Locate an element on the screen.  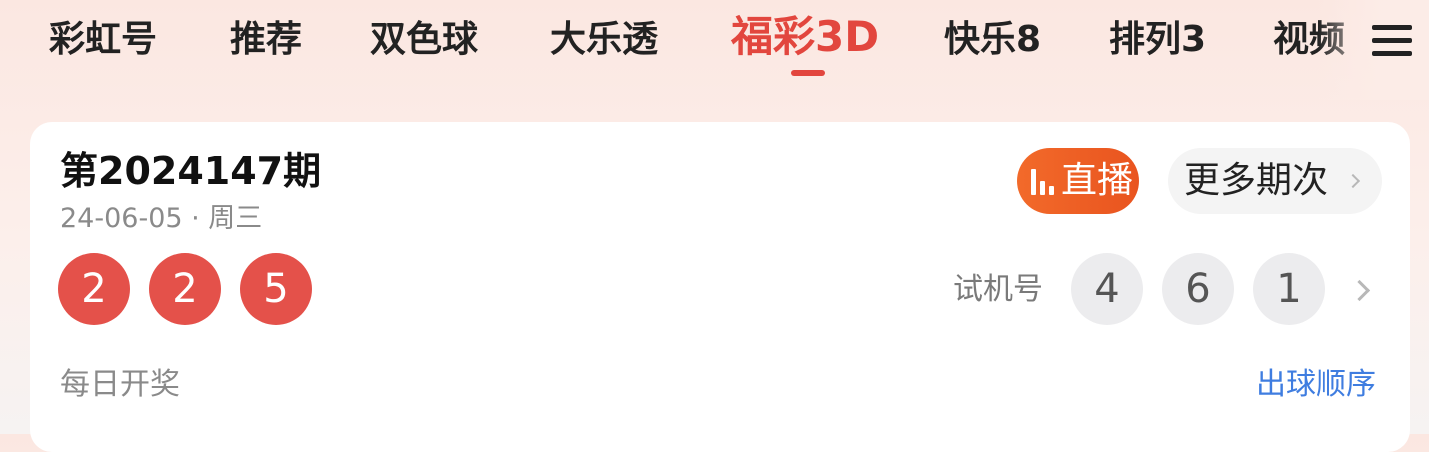
more-issues-button: 更多期次 is located at coordinates (1275, 181).